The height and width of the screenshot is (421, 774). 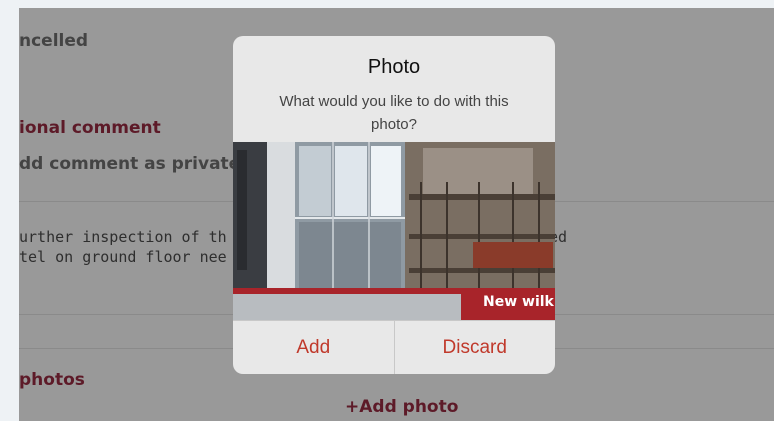 I want to click on comment-text-line-1: urther inspection of th, so click(x=123, y=237).